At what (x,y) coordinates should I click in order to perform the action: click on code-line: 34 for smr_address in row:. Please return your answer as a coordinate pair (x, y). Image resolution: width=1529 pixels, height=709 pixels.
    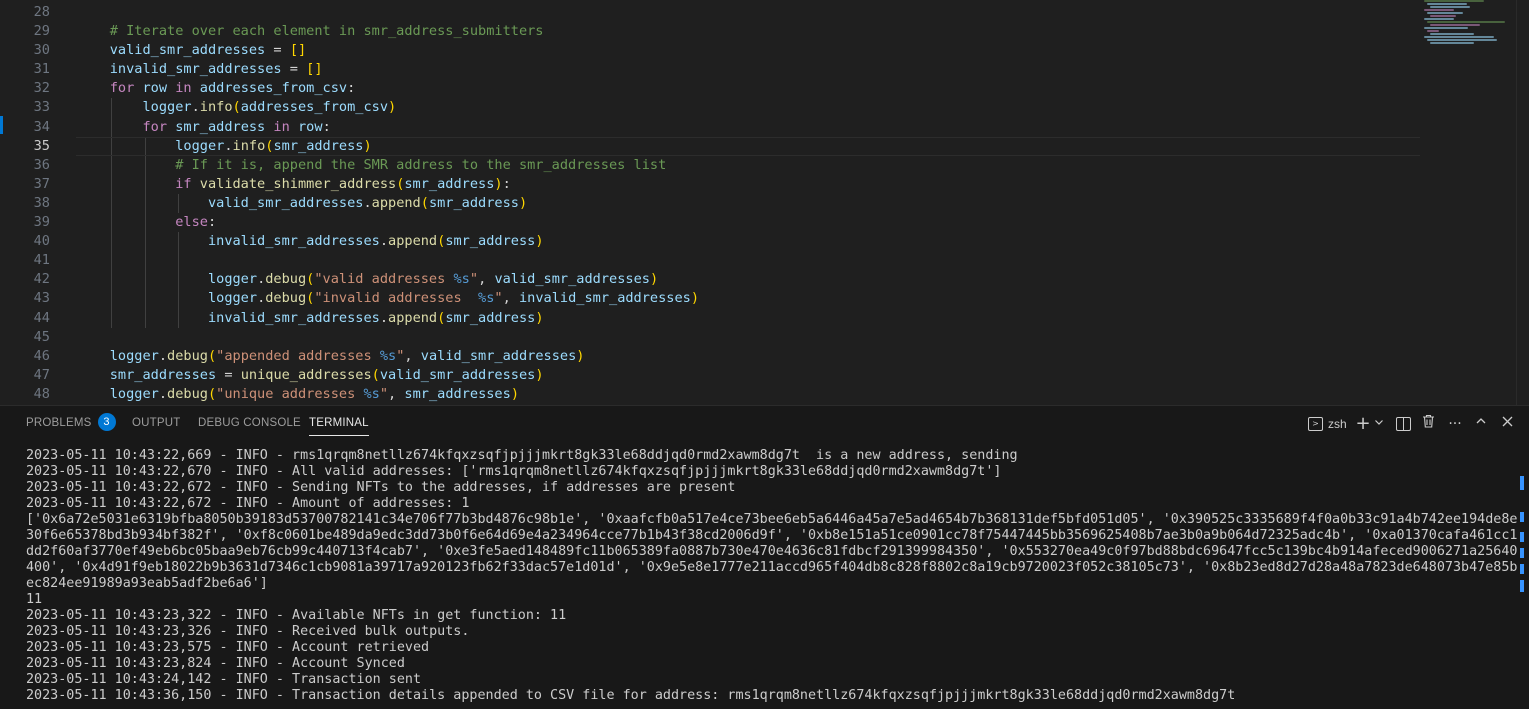
    Looking at the image, I should click on (710, 127).